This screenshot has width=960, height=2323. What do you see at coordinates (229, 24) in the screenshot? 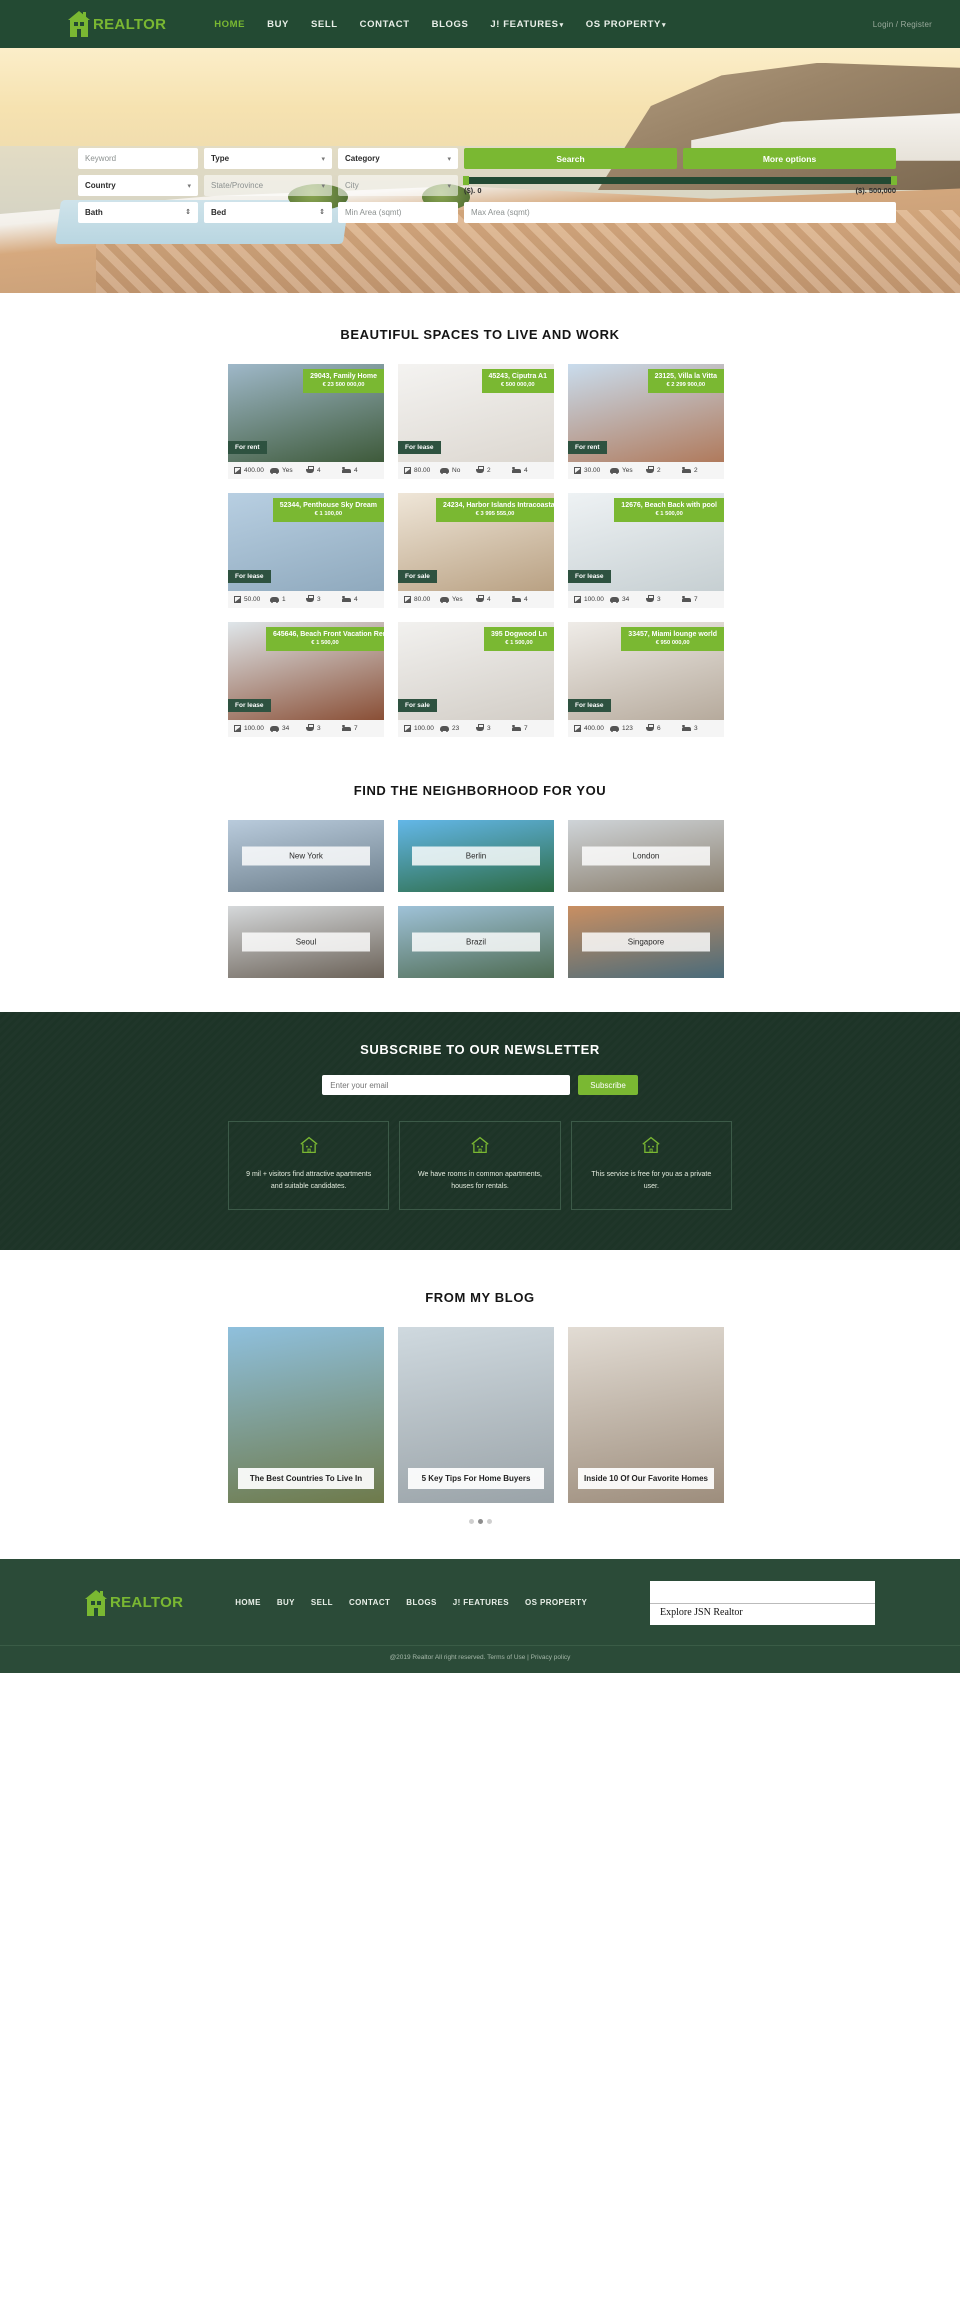
I see `nav-item-home: HOME` at bounding box center [229, 24].